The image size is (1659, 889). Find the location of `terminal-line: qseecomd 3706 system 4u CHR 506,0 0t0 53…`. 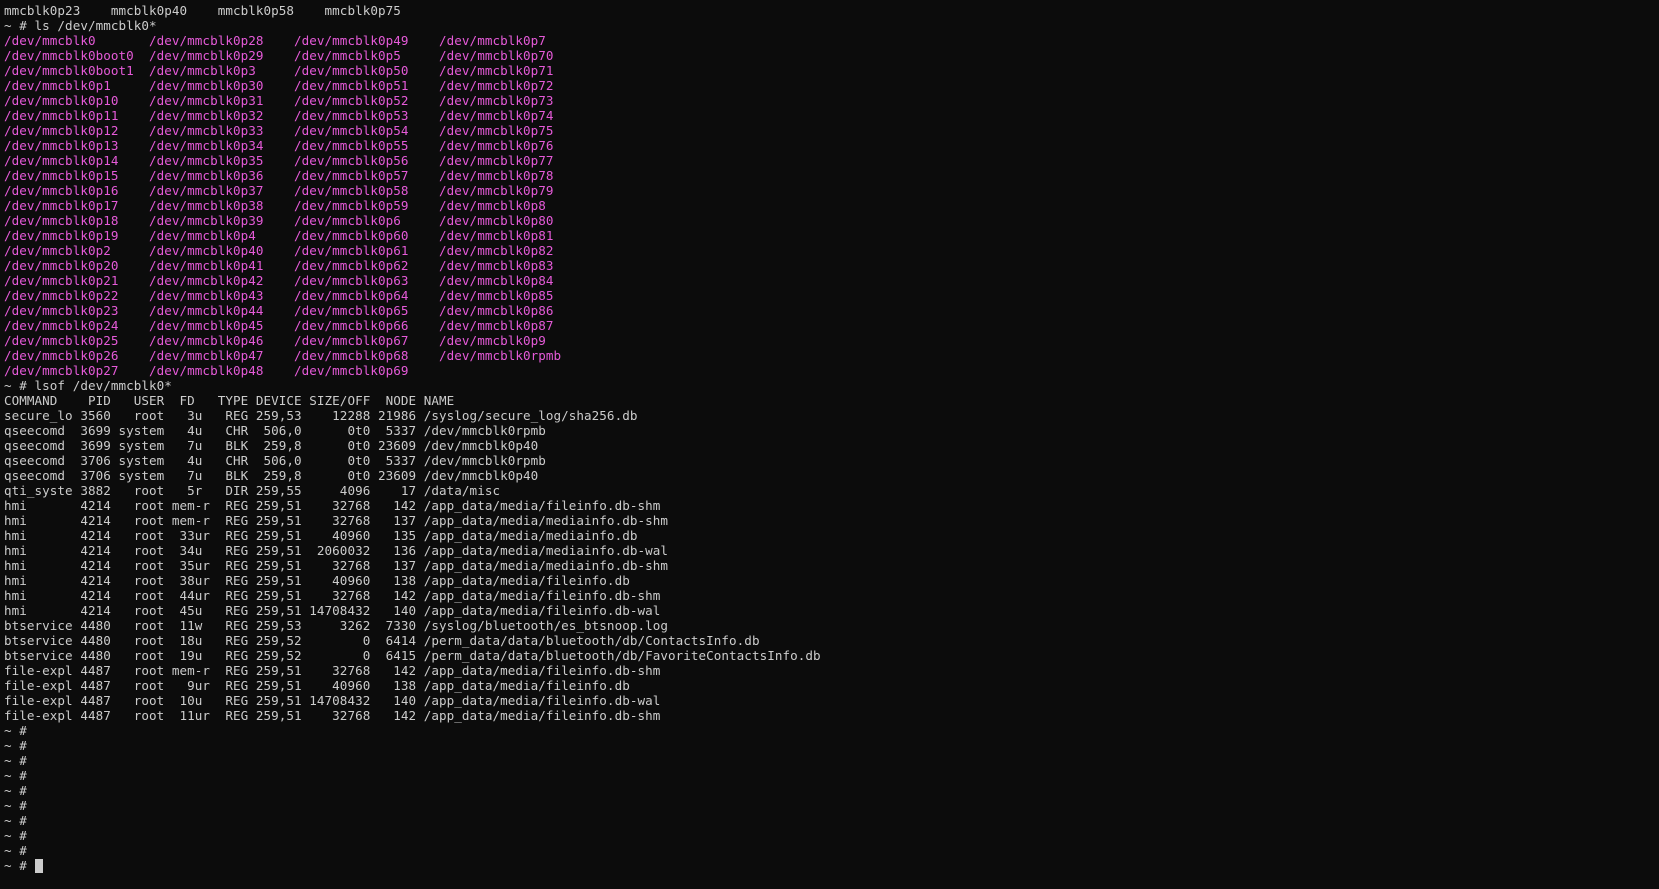

terminal-line: qseecomd 3706 system 4u CHR 506,0 0t0 53… is located at coordinates (275, 460).